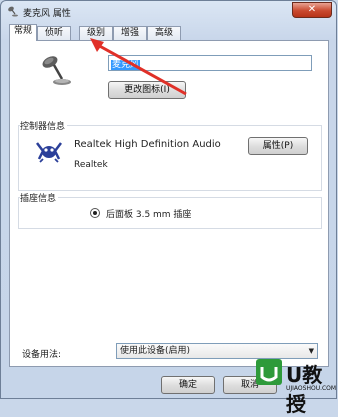  What do you see at coordinates (147, 90) in the screenshot?
I see `change-icon-button: 更改图标(I)` at bounding box center [147, 90].